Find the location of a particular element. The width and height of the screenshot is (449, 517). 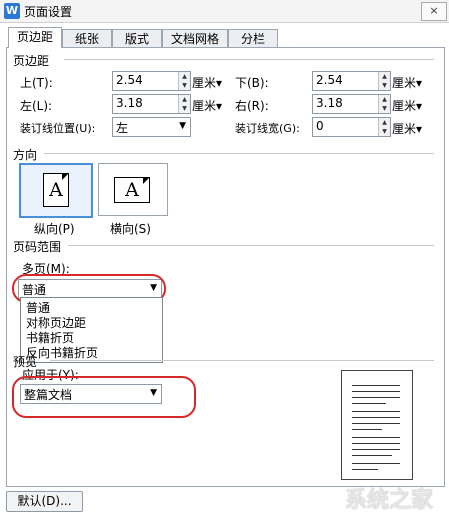

portrait-label: 纵向(P) is located at coordinates (54, 229).